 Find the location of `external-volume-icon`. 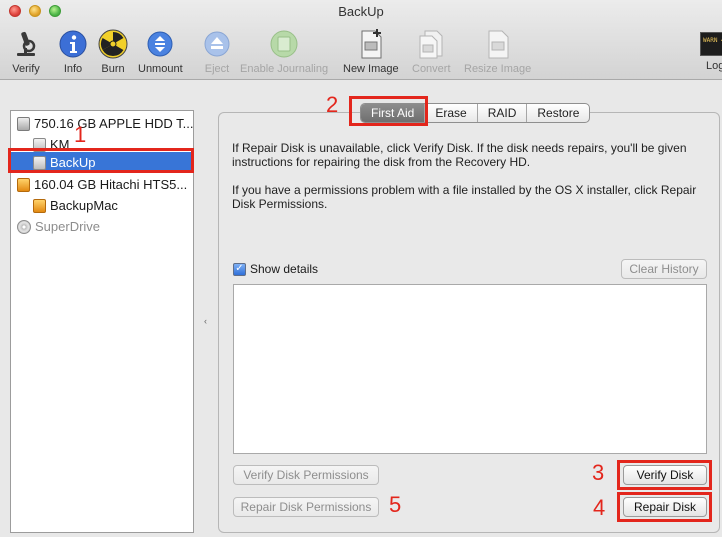

external-volume-icon is located at coordinates (39, 205).